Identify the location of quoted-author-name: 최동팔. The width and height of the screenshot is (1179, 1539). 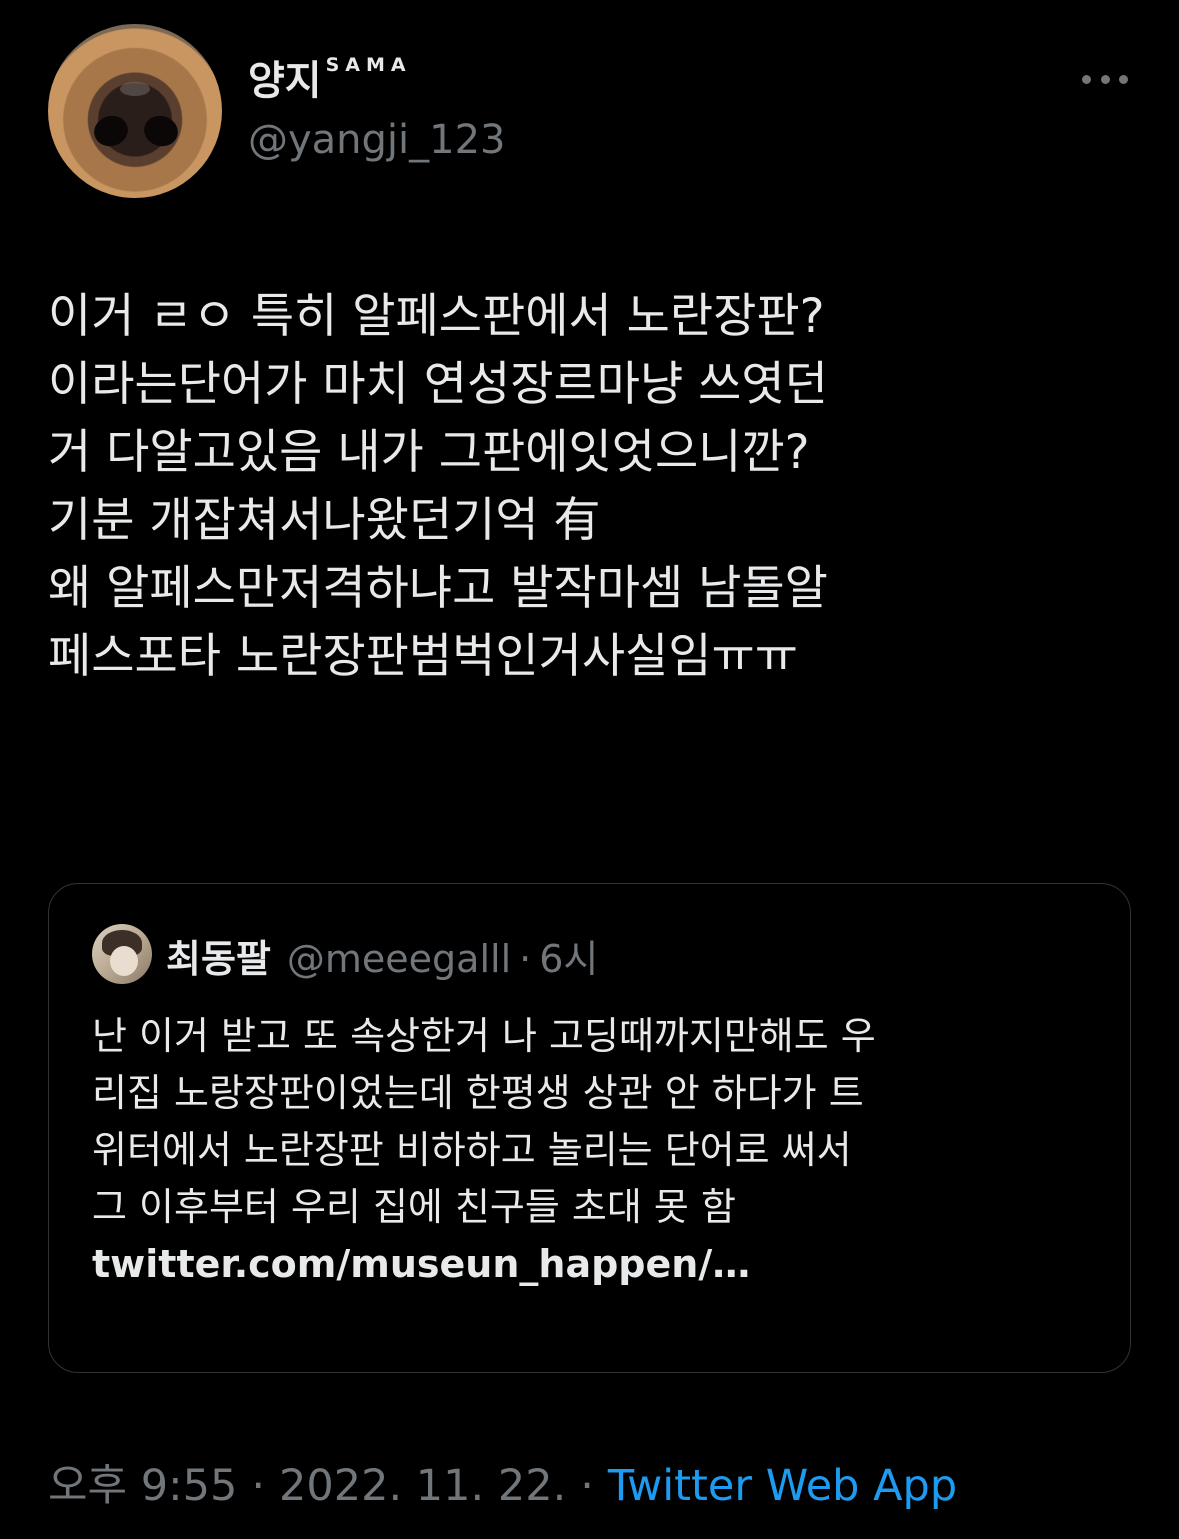
(218, 955).